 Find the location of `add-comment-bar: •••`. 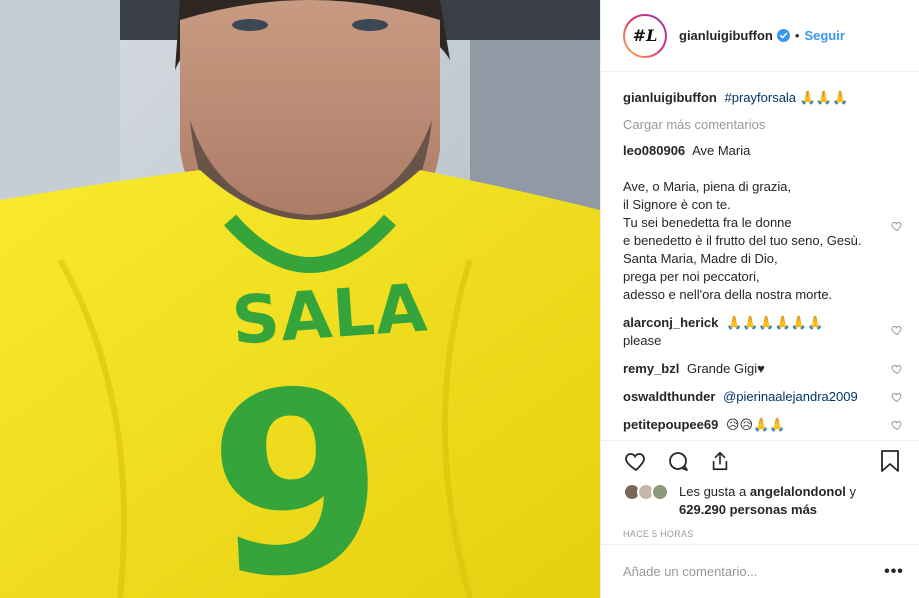

add-comment-bar: ••• is located at coordinates (760, 571).